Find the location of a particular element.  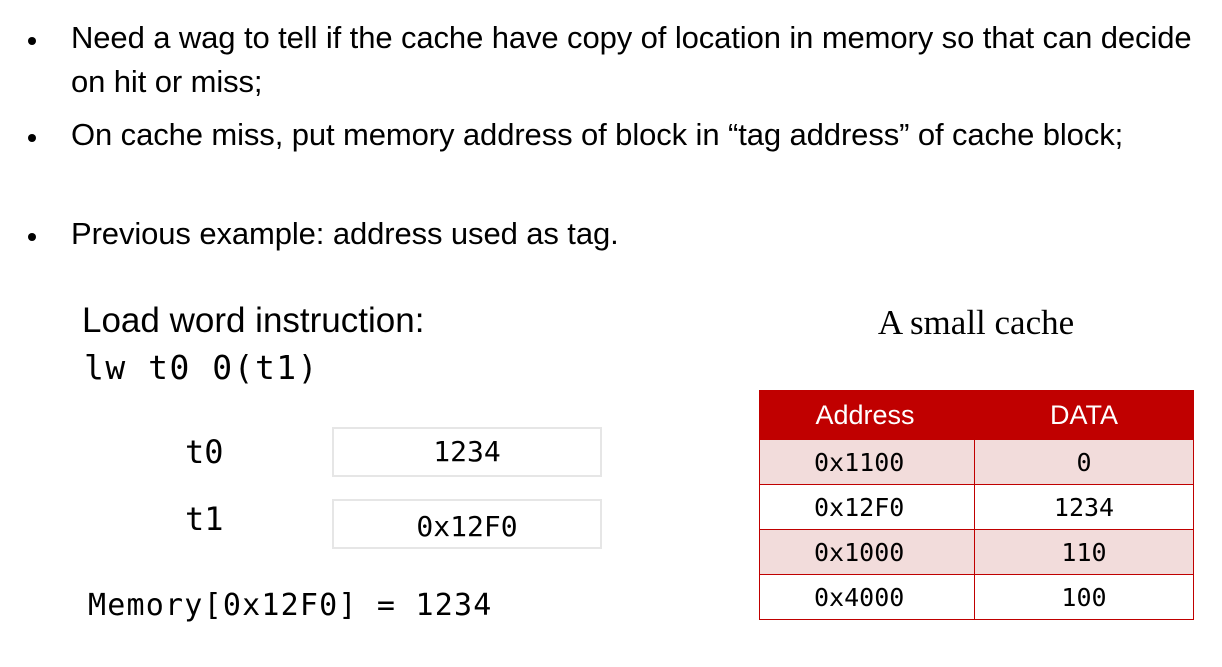

register-t1-value: 0x12F0 is located at coordinates (467, 524).